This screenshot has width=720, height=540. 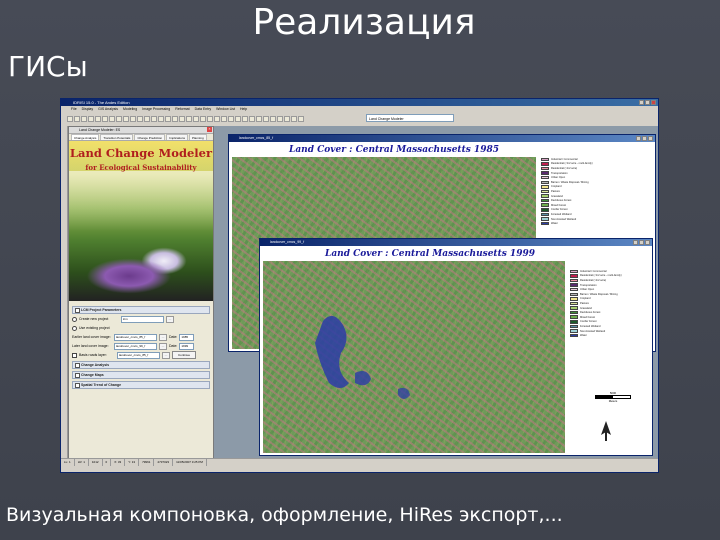 What do you see at coordinates (117, 137) in the screenshot?
I see `tab-transition-potentials: Transition Potentials` at bounding box center [117, 137].